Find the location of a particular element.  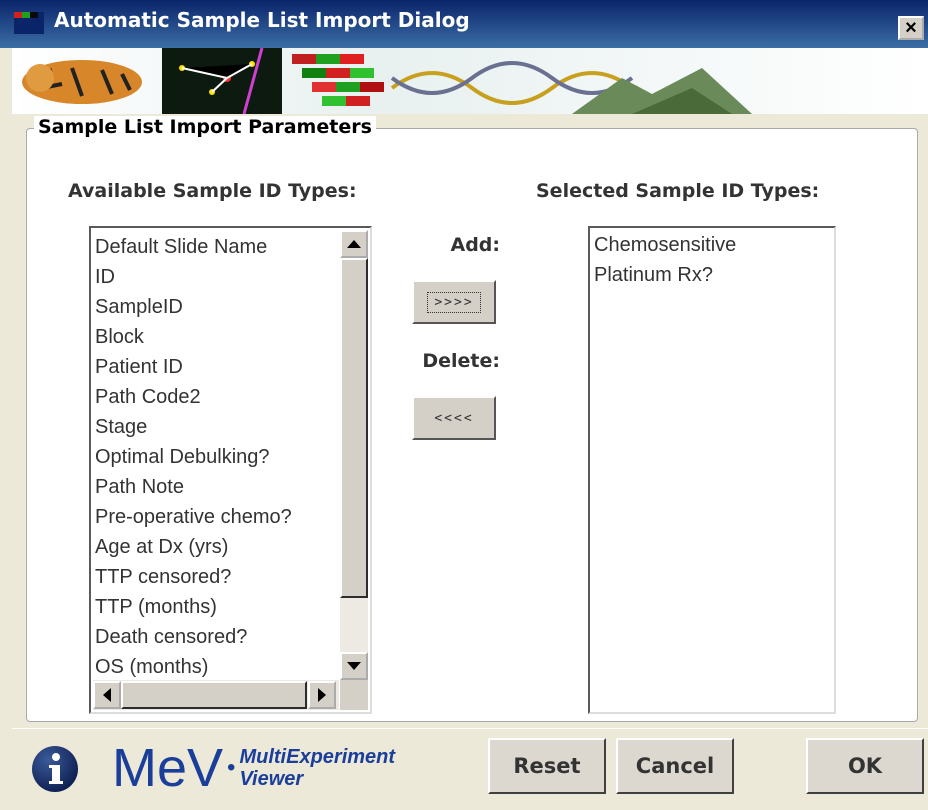

list-item: Optimal Debulking? is located at coordinates (218, 457).